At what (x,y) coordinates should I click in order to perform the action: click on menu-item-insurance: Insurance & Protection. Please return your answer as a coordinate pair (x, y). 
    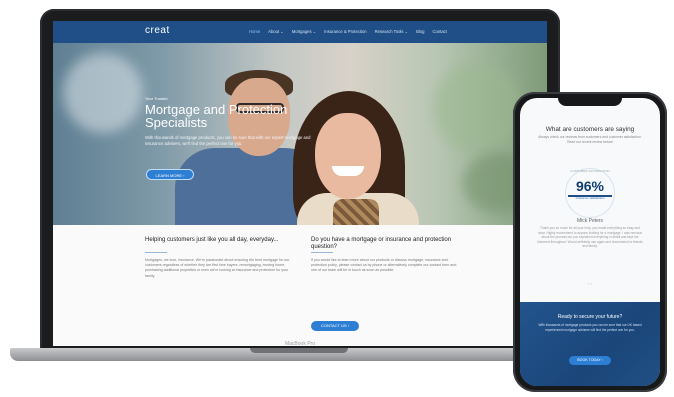
    Looking at the image, I should click on (345, 32).